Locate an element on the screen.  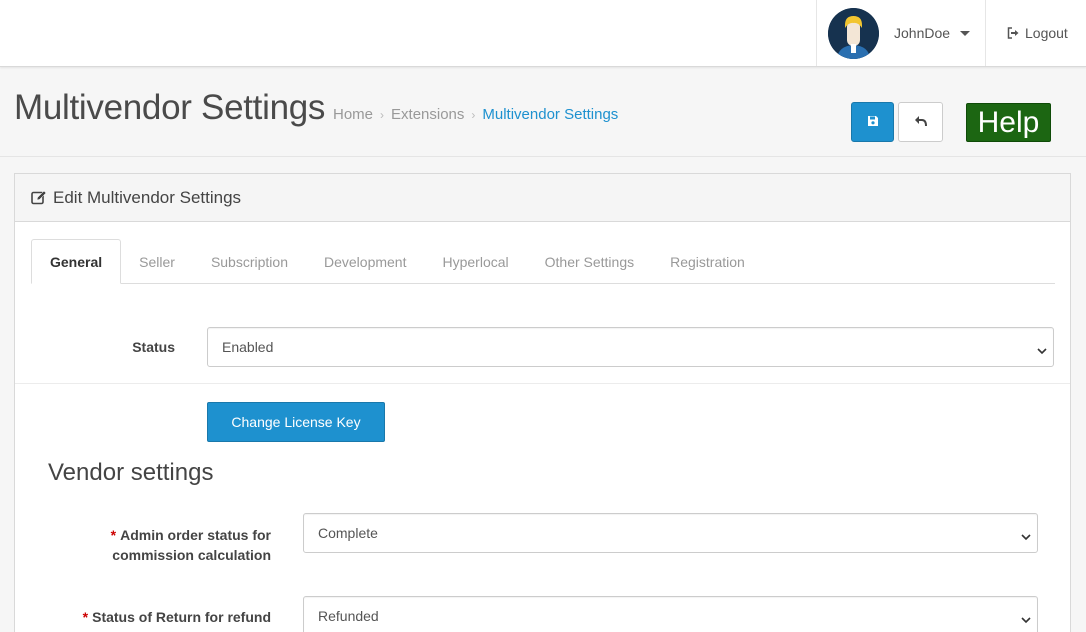
breadcrumb-home: Home is located at coordinates (353, 114).